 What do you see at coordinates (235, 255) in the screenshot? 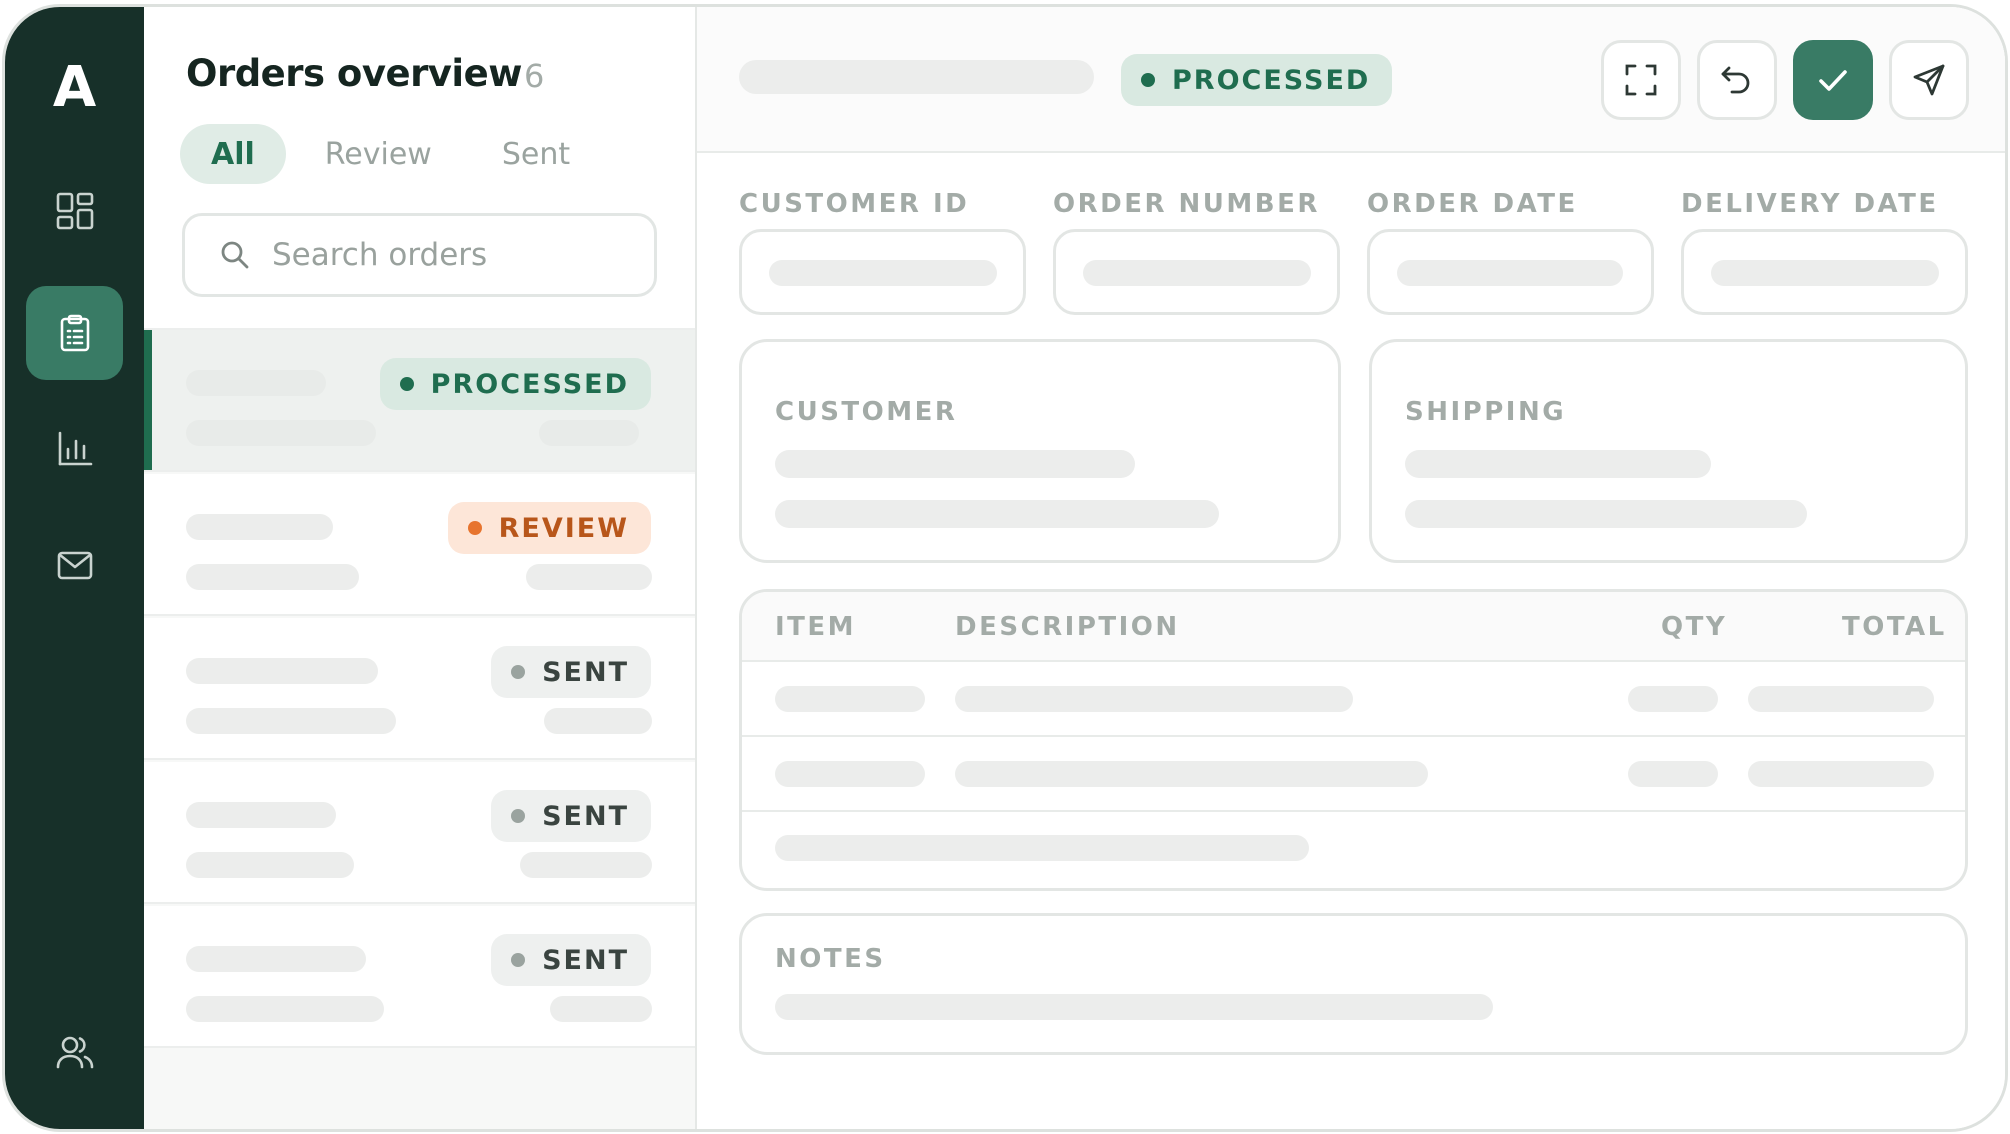
I see `search-icon` at bounding box center [235, 255].